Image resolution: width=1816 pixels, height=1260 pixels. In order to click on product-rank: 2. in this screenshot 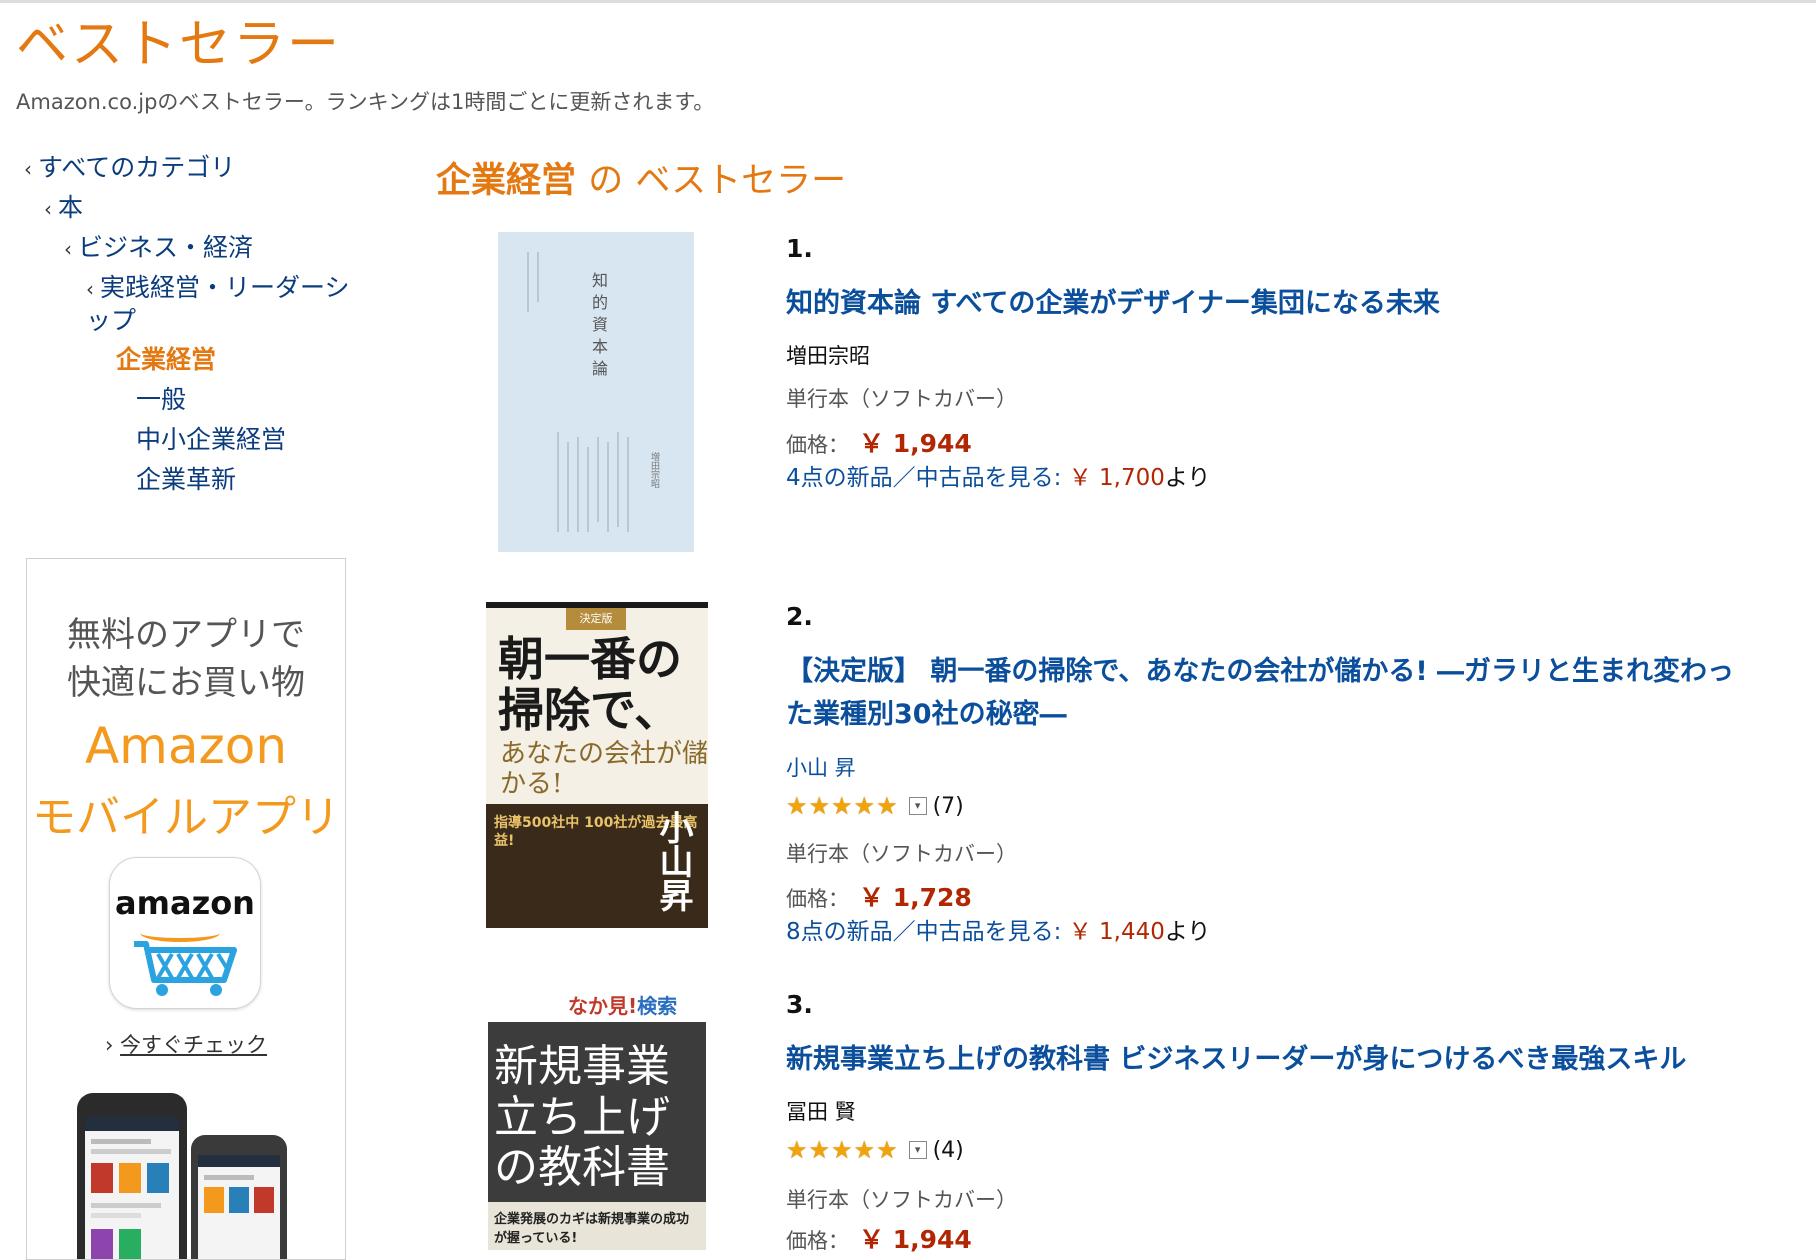, I will do `click(799, 616)`.